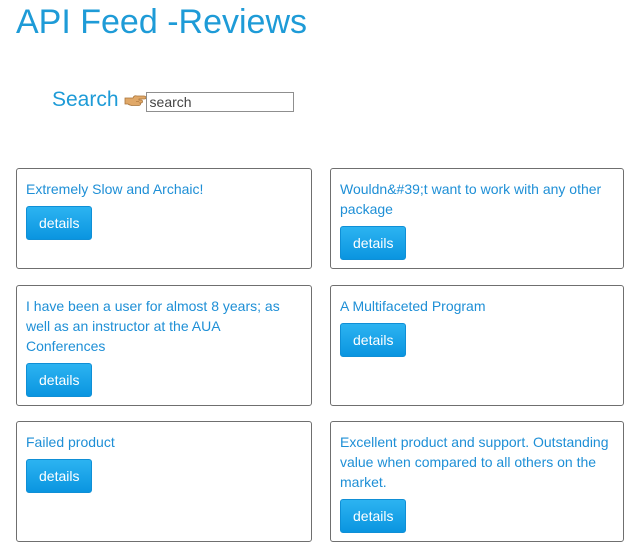  I want to click on page-title: API Feed -Reviews, so click(161, 22).